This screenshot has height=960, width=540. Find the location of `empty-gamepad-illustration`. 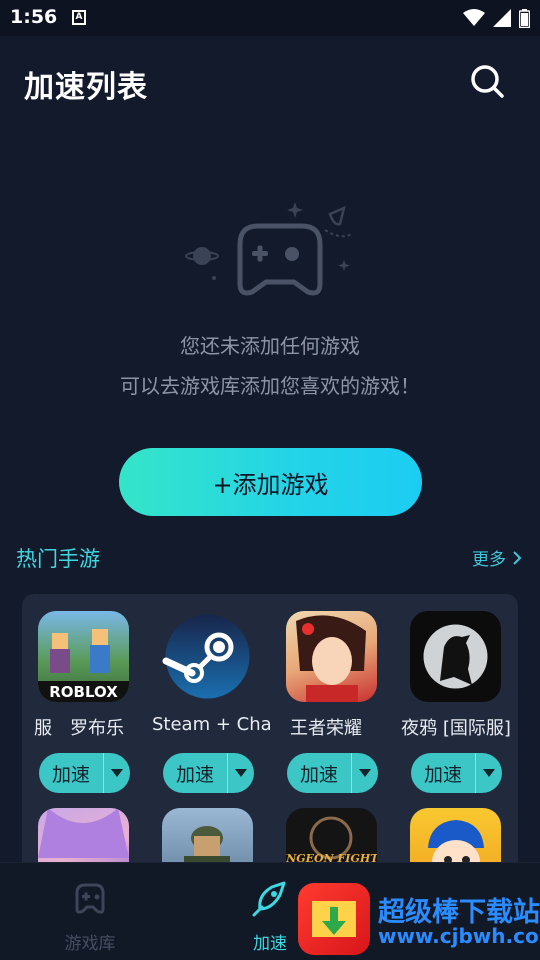

empty-gamepad-illustration is located at coordinates (269, 249).